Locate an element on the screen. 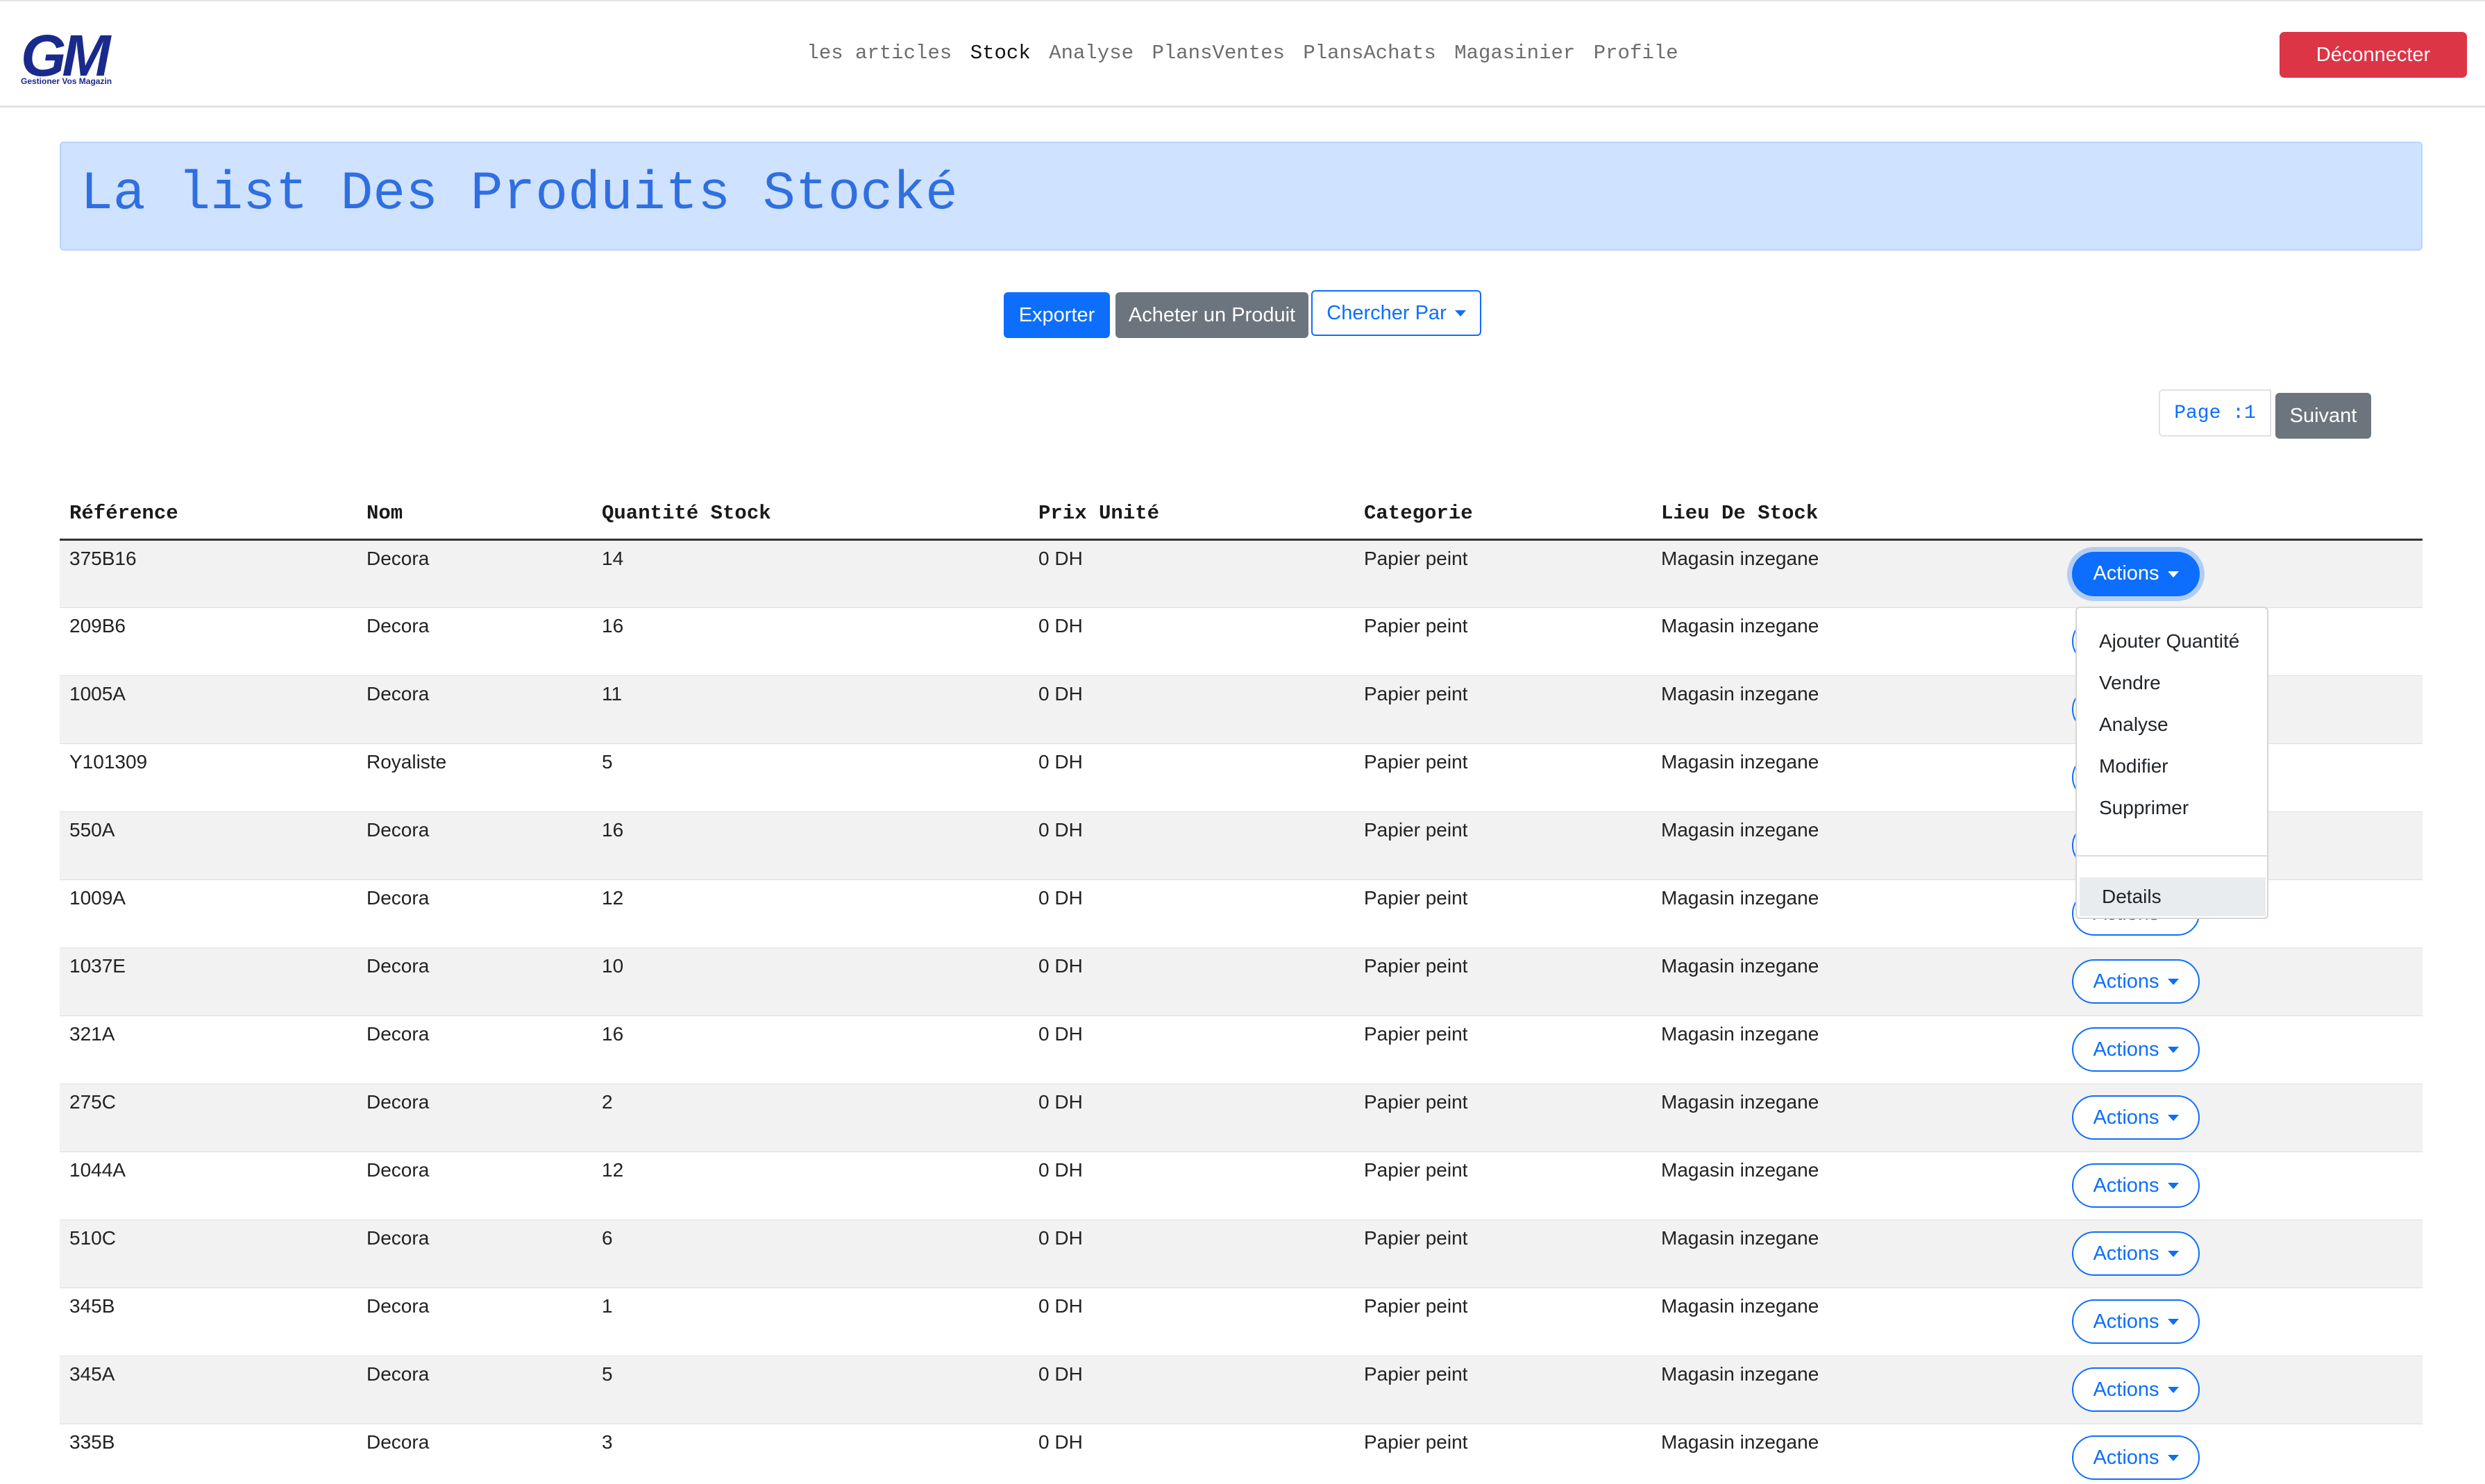 The height and width of the screenshot is (1484, 2485). nav-item-stock: Stock is located at coordinates (1000, 54).